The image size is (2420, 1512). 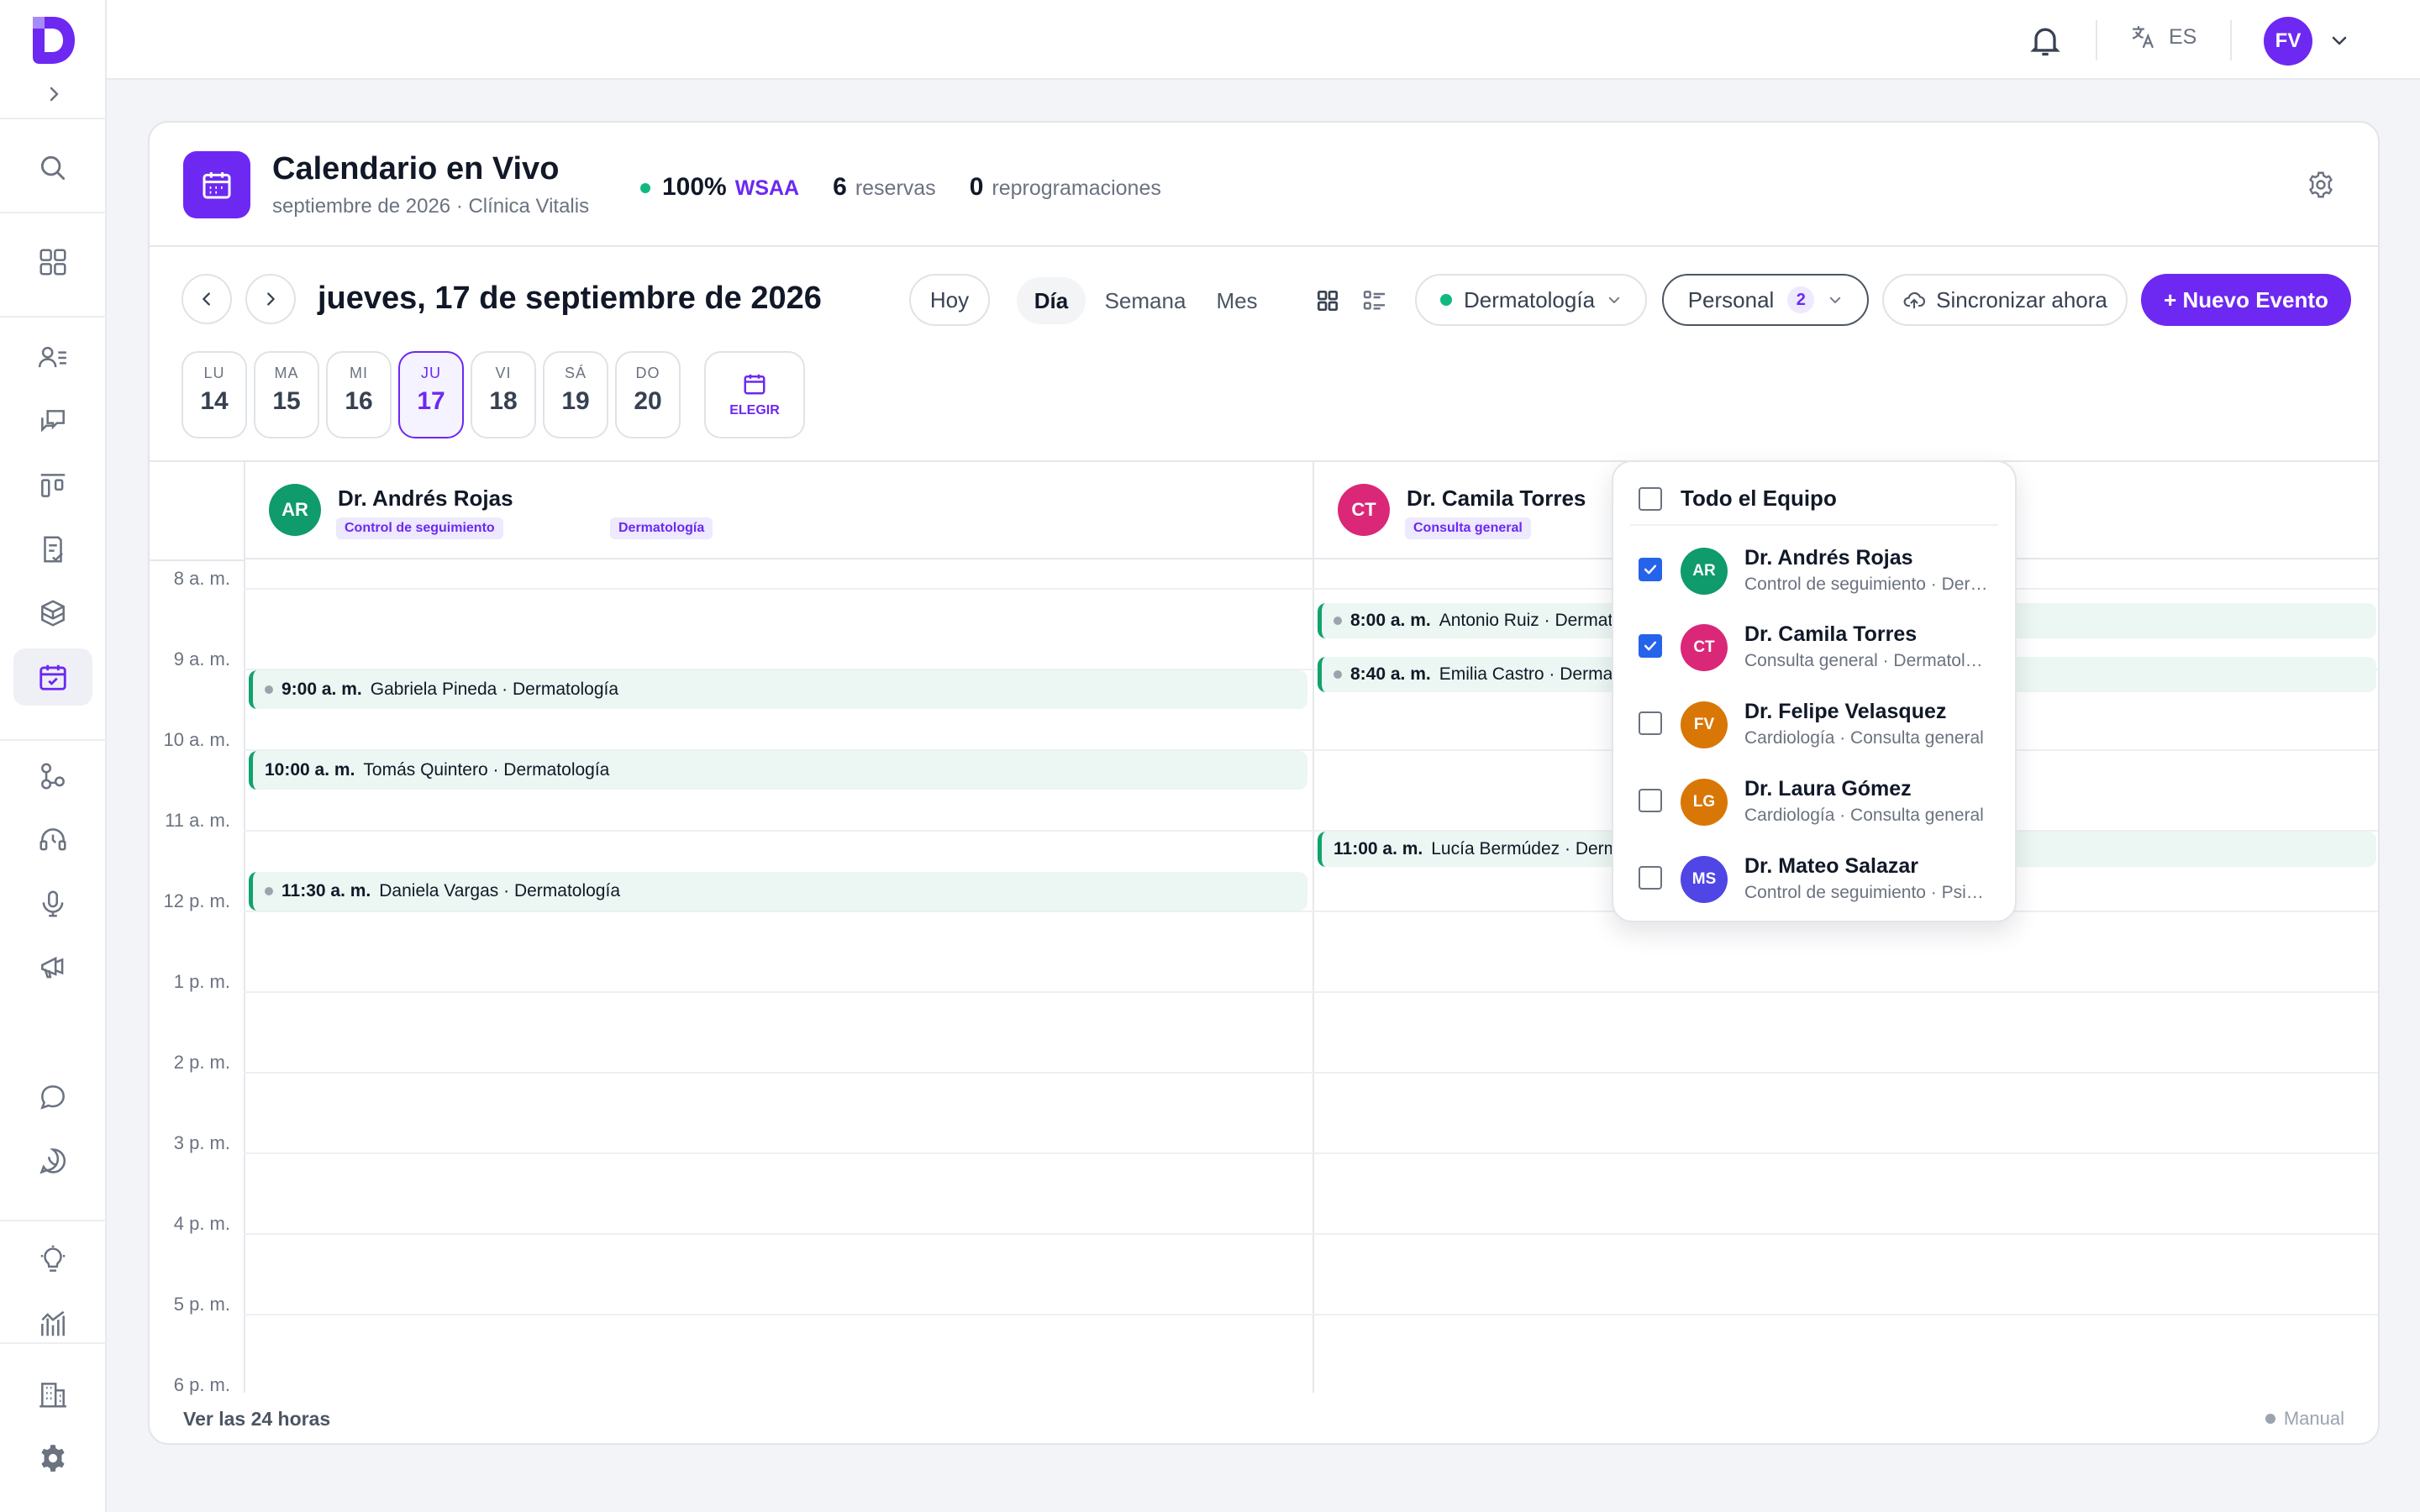 What do you see at coordinates (1076, 188) in the screenshot?
I see `reschedules-label: reprogramaciones` at bounding box center [1076, 188].